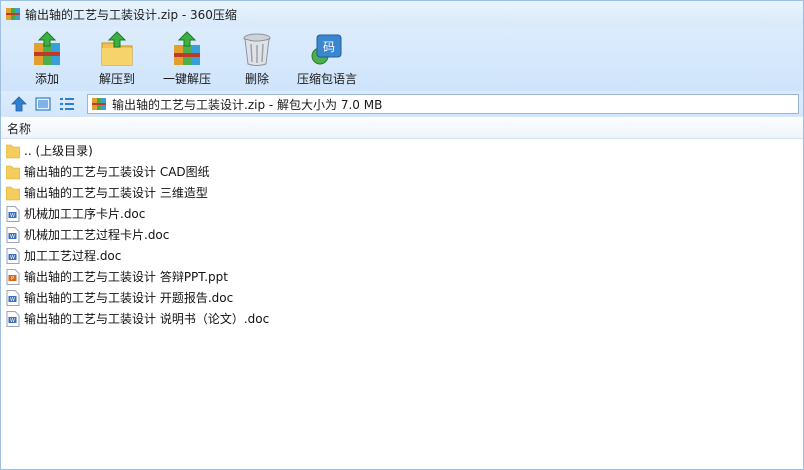 The width and height of the screenshot is (804, 470). I want to click on list-view-icon, so click(67, 104).